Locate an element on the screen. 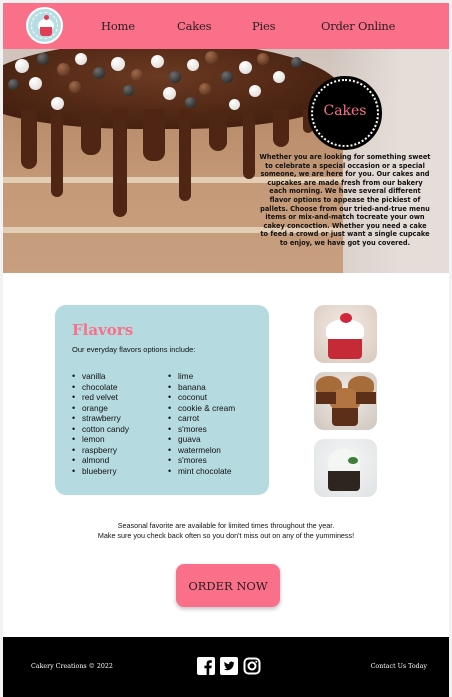 This screenshot has width=452, height=697. nav-pies: Pies is located at coordinates (264, 26).